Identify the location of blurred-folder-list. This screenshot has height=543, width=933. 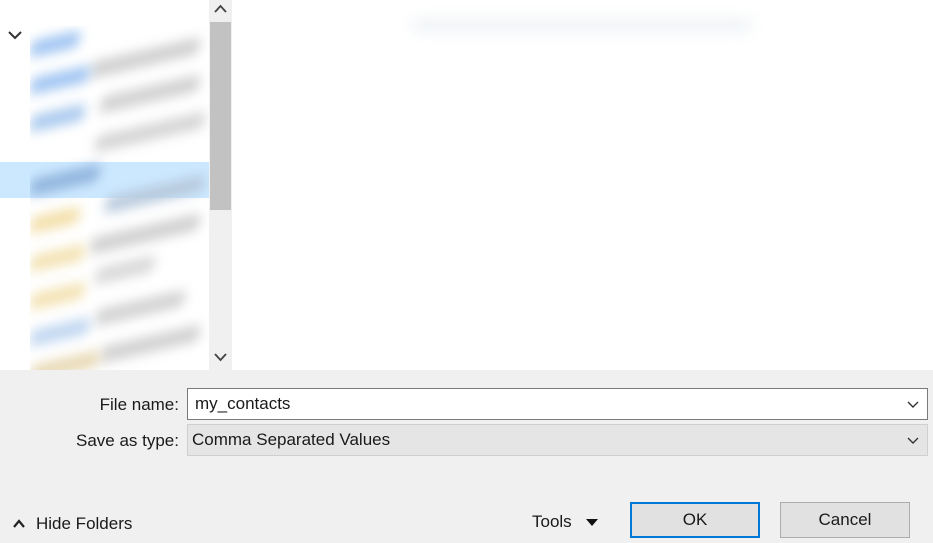
(119, 198).